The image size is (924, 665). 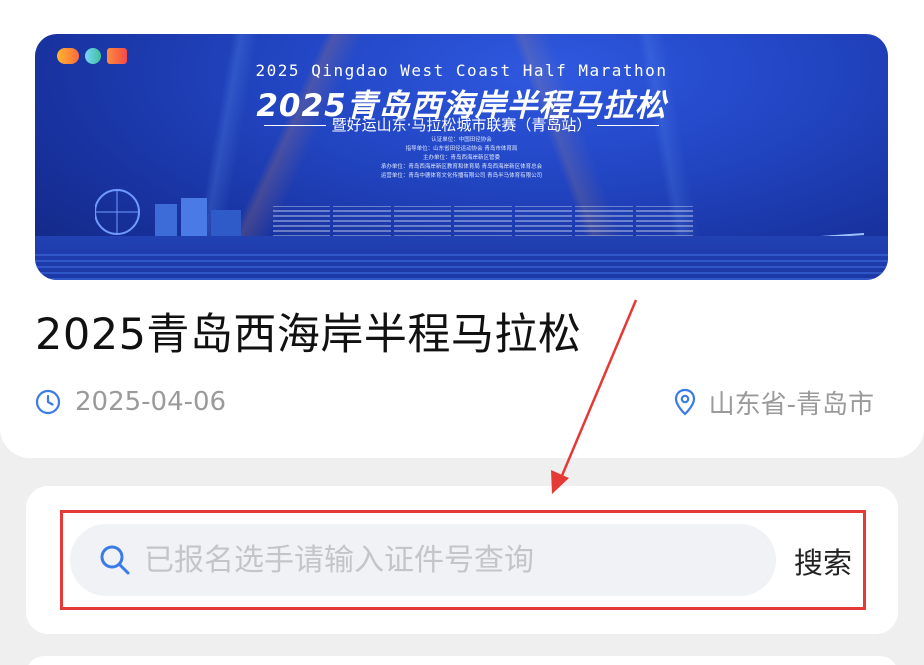 What do you see at coordinates (461, 149) in the screenshot?
I see `credit-line: 指导单位：山东省田径运动协会 青岛市体育局` at bounding box center [461, 149].